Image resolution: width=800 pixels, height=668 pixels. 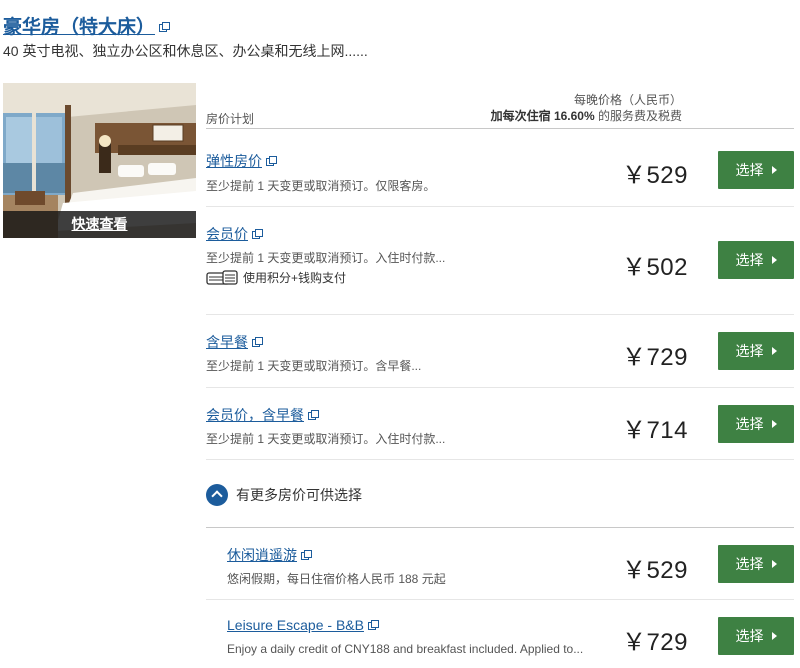 What do you see at coordinates (222, 277) in the screenshot?
I see `points-cash-icon` at bounding box center [222, 277].